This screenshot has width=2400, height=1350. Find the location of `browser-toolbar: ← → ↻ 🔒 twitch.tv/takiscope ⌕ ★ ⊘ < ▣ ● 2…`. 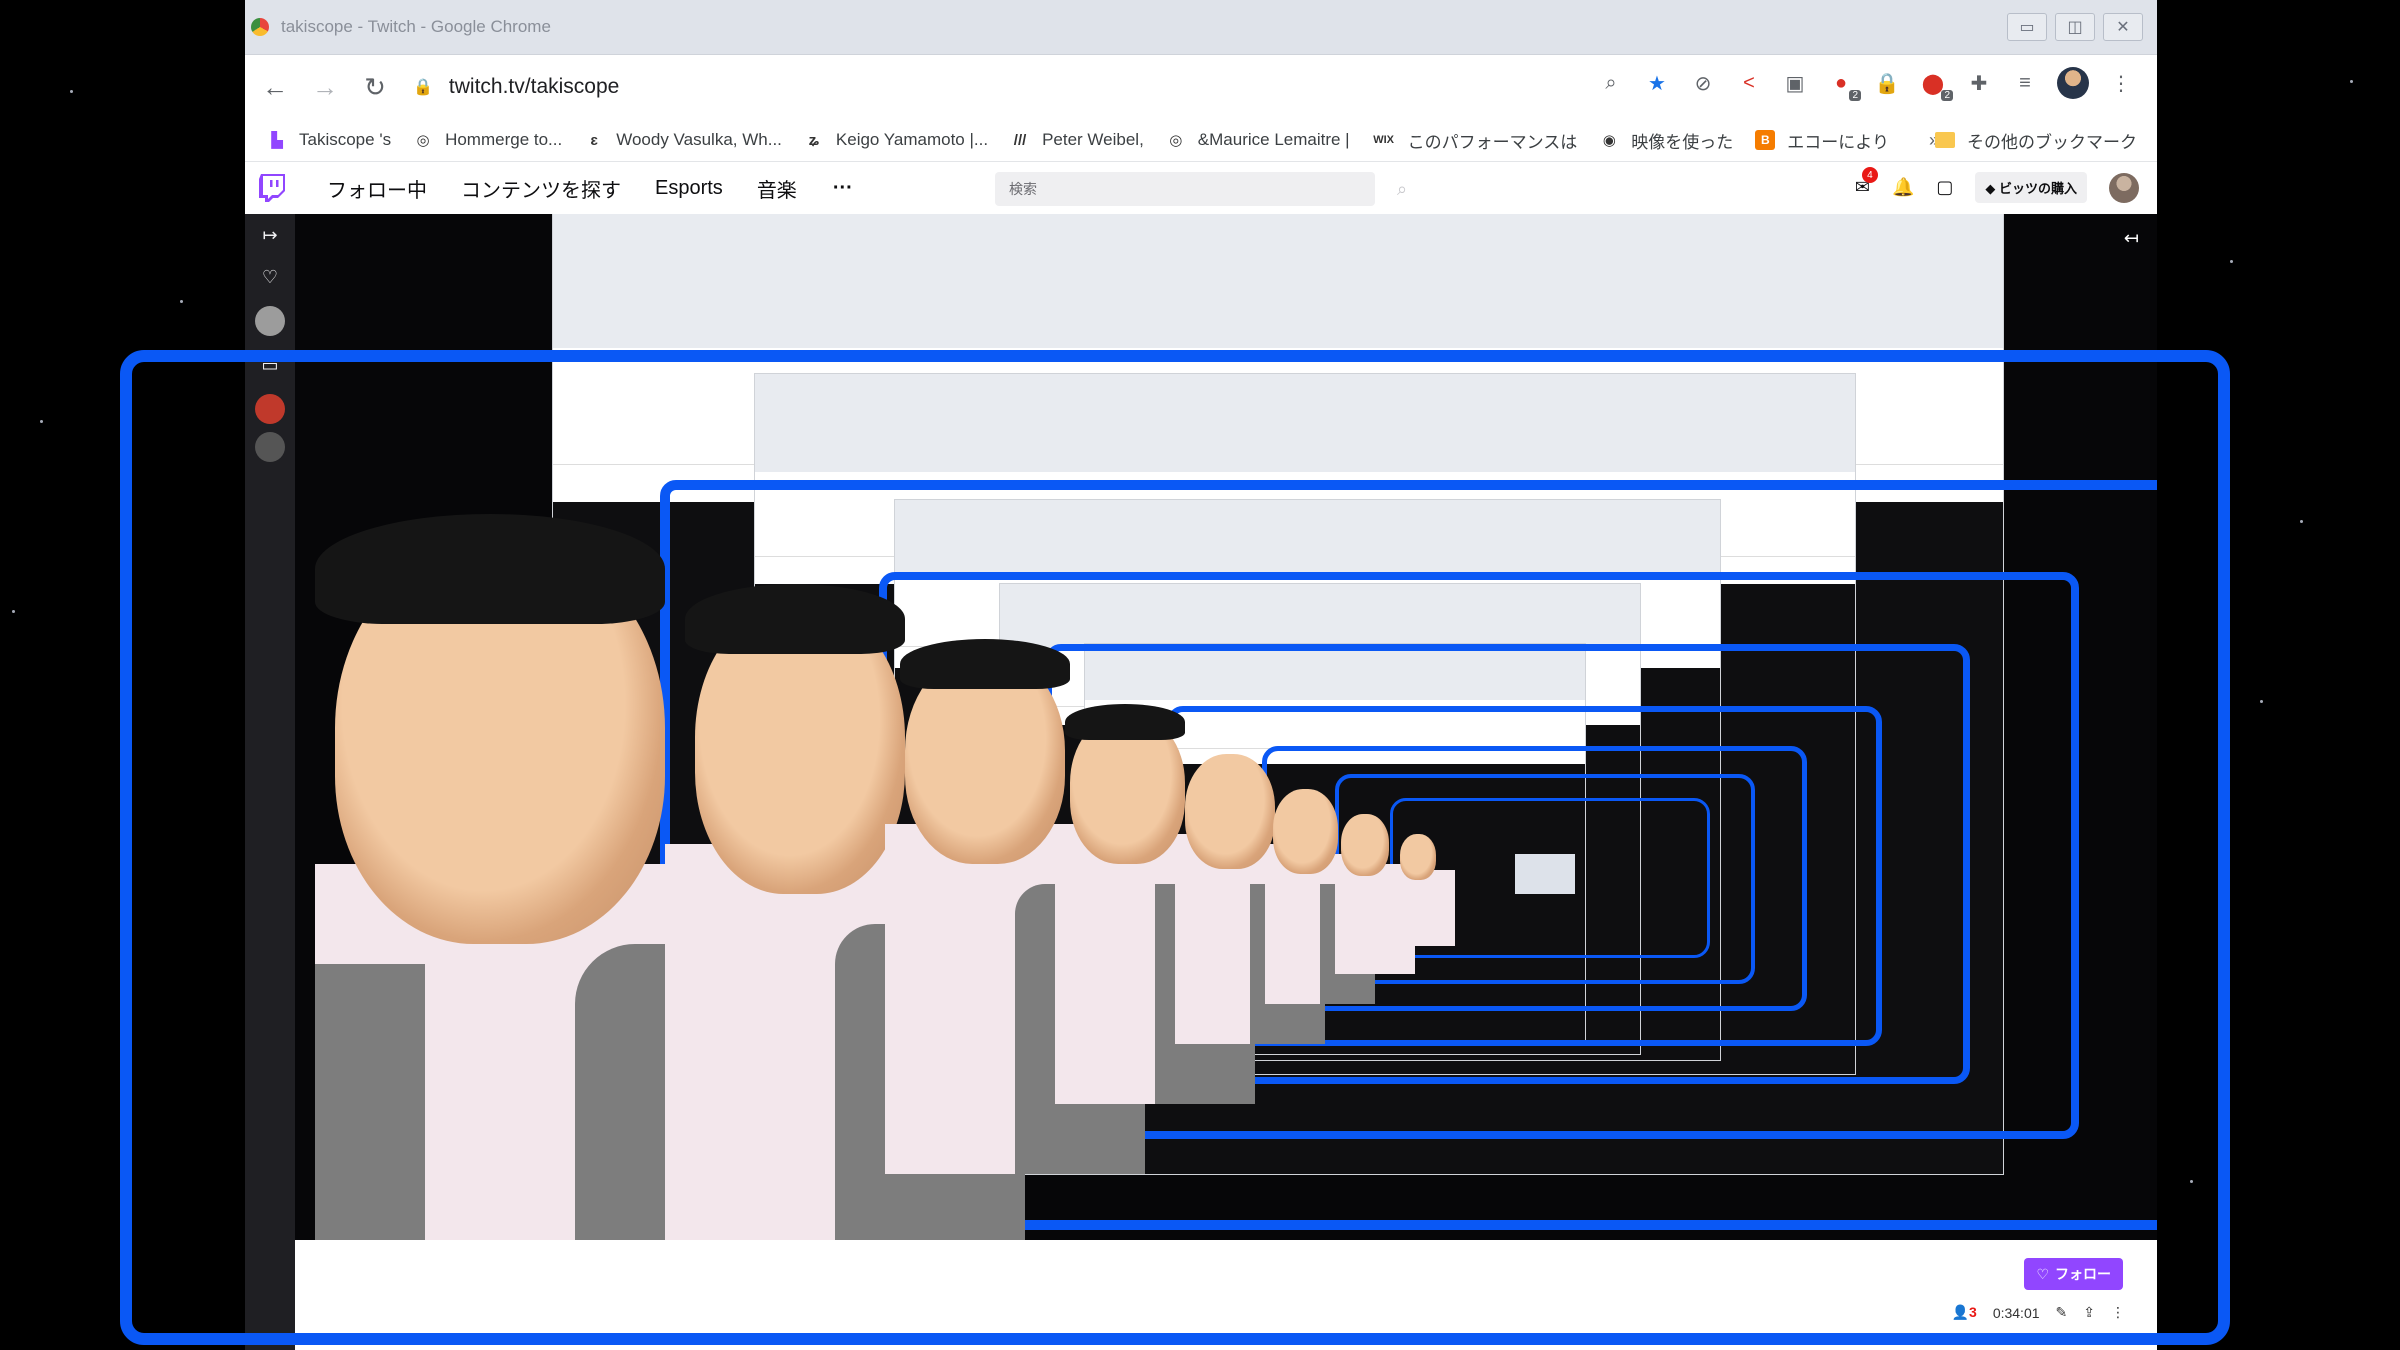

browser-toolbar: ← → ↻ 🔒 twitch.tv/takiscope ⌕ ★ ⊘ < ▣ ● 2… is located at coordinates (1201, 87).